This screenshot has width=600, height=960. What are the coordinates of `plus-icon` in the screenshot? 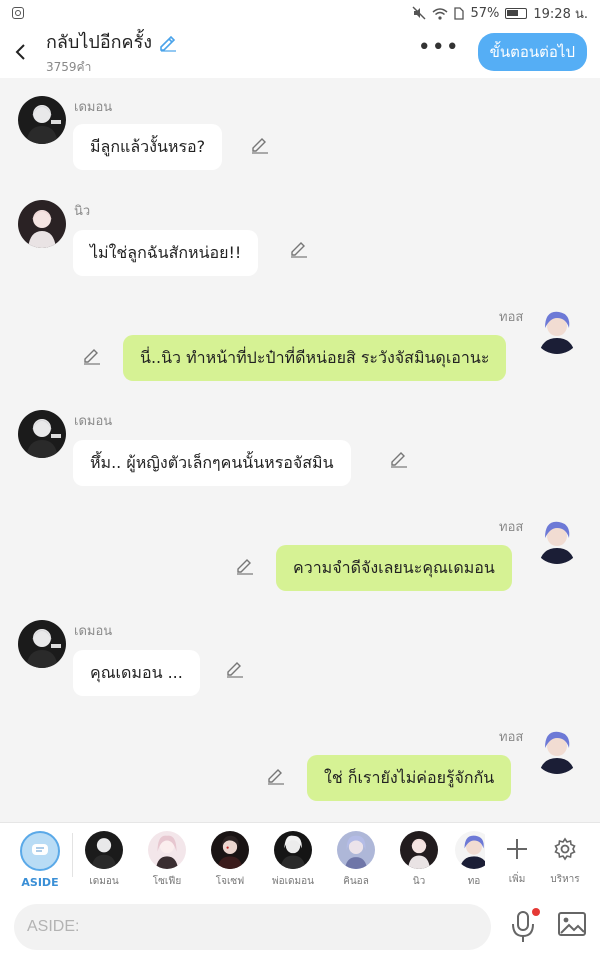 It's located at (517, 849).